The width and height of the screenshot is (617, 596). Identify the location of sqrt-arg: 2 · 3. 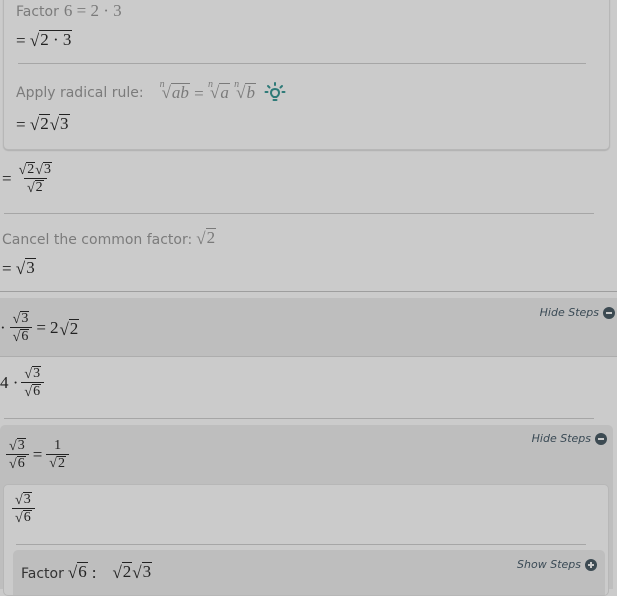
(56, 39).